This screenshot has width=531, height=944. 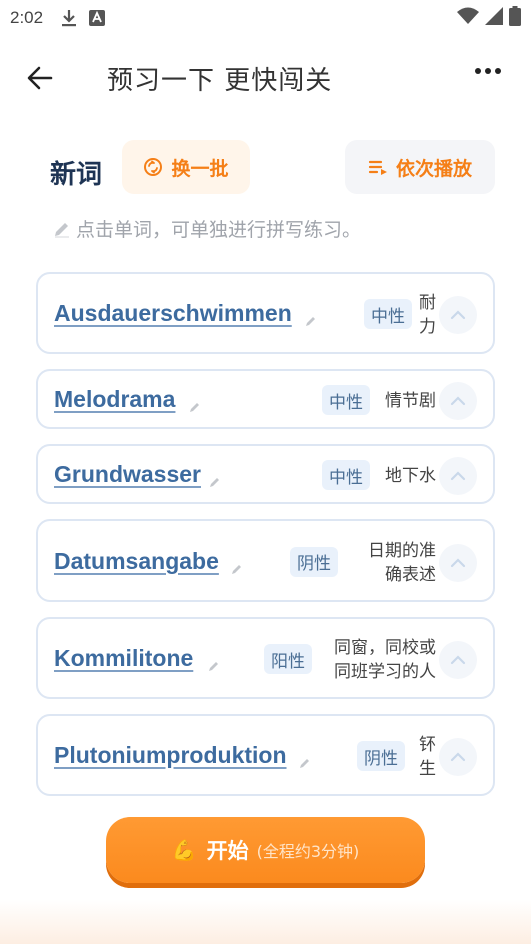 What do you see at coordinates (379, 660) in the screenshot?
I see `word-meaning: 同窗，同校或 同班学习的人` at bounding box center [379, 660].